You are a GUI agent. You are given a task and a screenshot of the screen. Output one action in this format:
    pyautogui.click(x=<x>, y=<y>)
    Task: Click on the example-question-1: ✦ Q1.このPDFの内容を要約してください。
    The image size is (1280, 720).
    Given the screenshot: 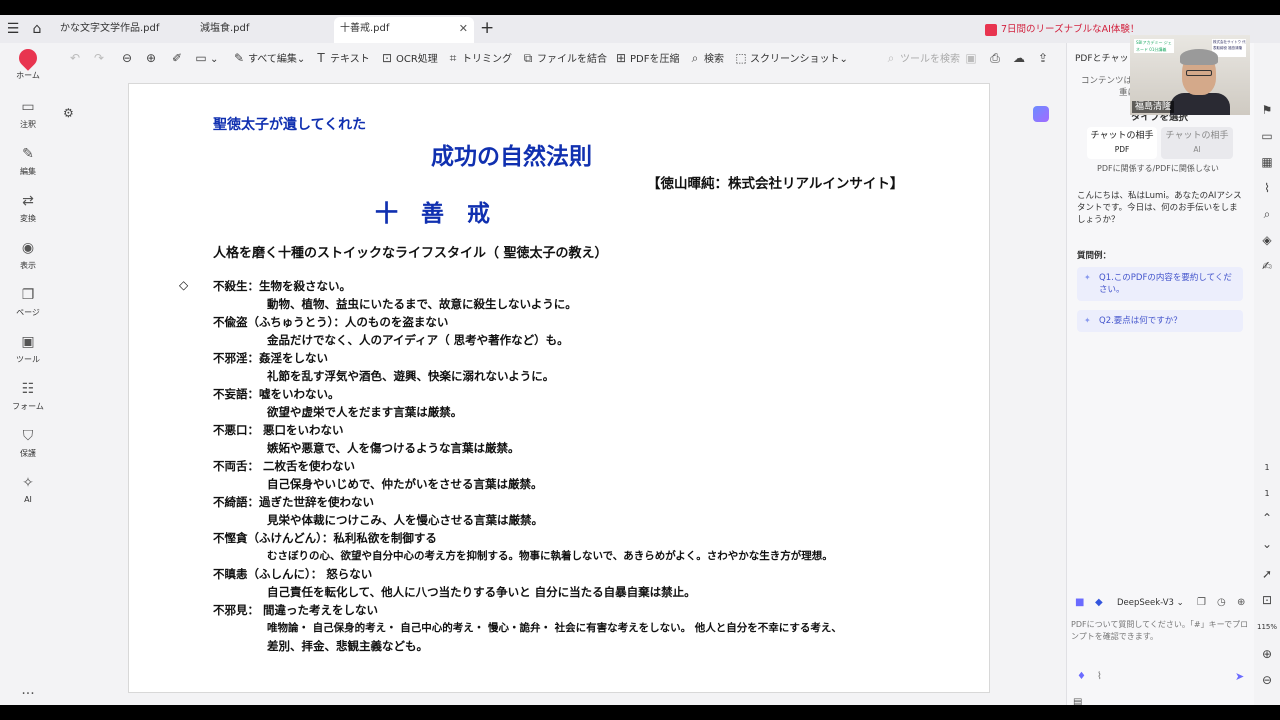 What is the action you would take?
    pyautogui.click(x=1160, y=284)
    